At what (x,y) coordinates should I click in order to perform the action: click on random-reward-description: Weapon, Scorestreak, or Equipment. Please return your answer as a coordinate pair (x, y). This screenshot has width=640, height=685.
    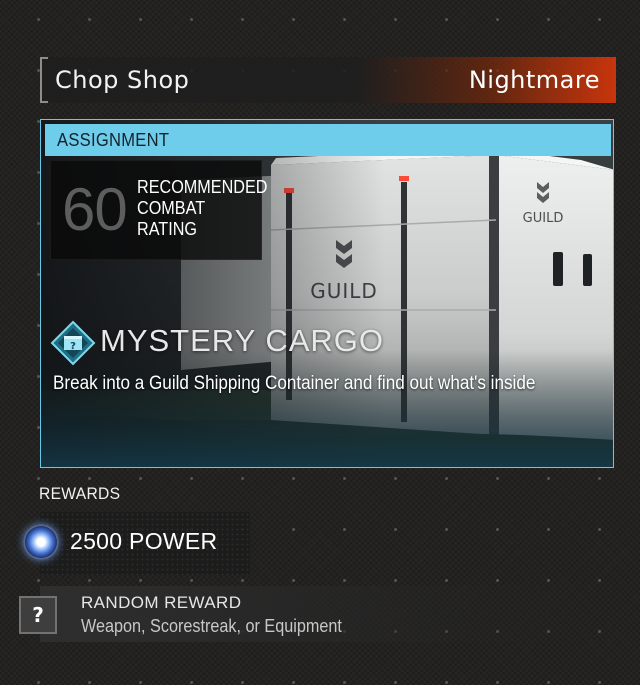
    Looking at the image, I should click on (211, 626).